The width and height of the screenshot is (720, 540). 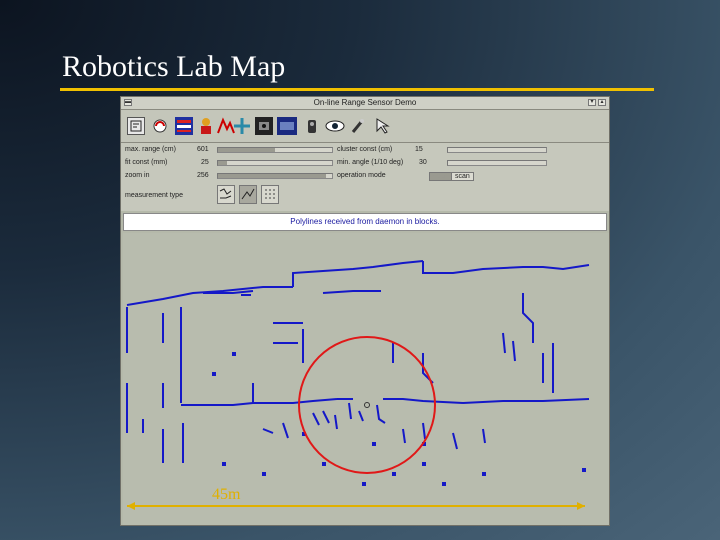 What do you see at coordinates (264, 126) in the screenshot?
I see `camera-icon` at bounding box center [264, 126].